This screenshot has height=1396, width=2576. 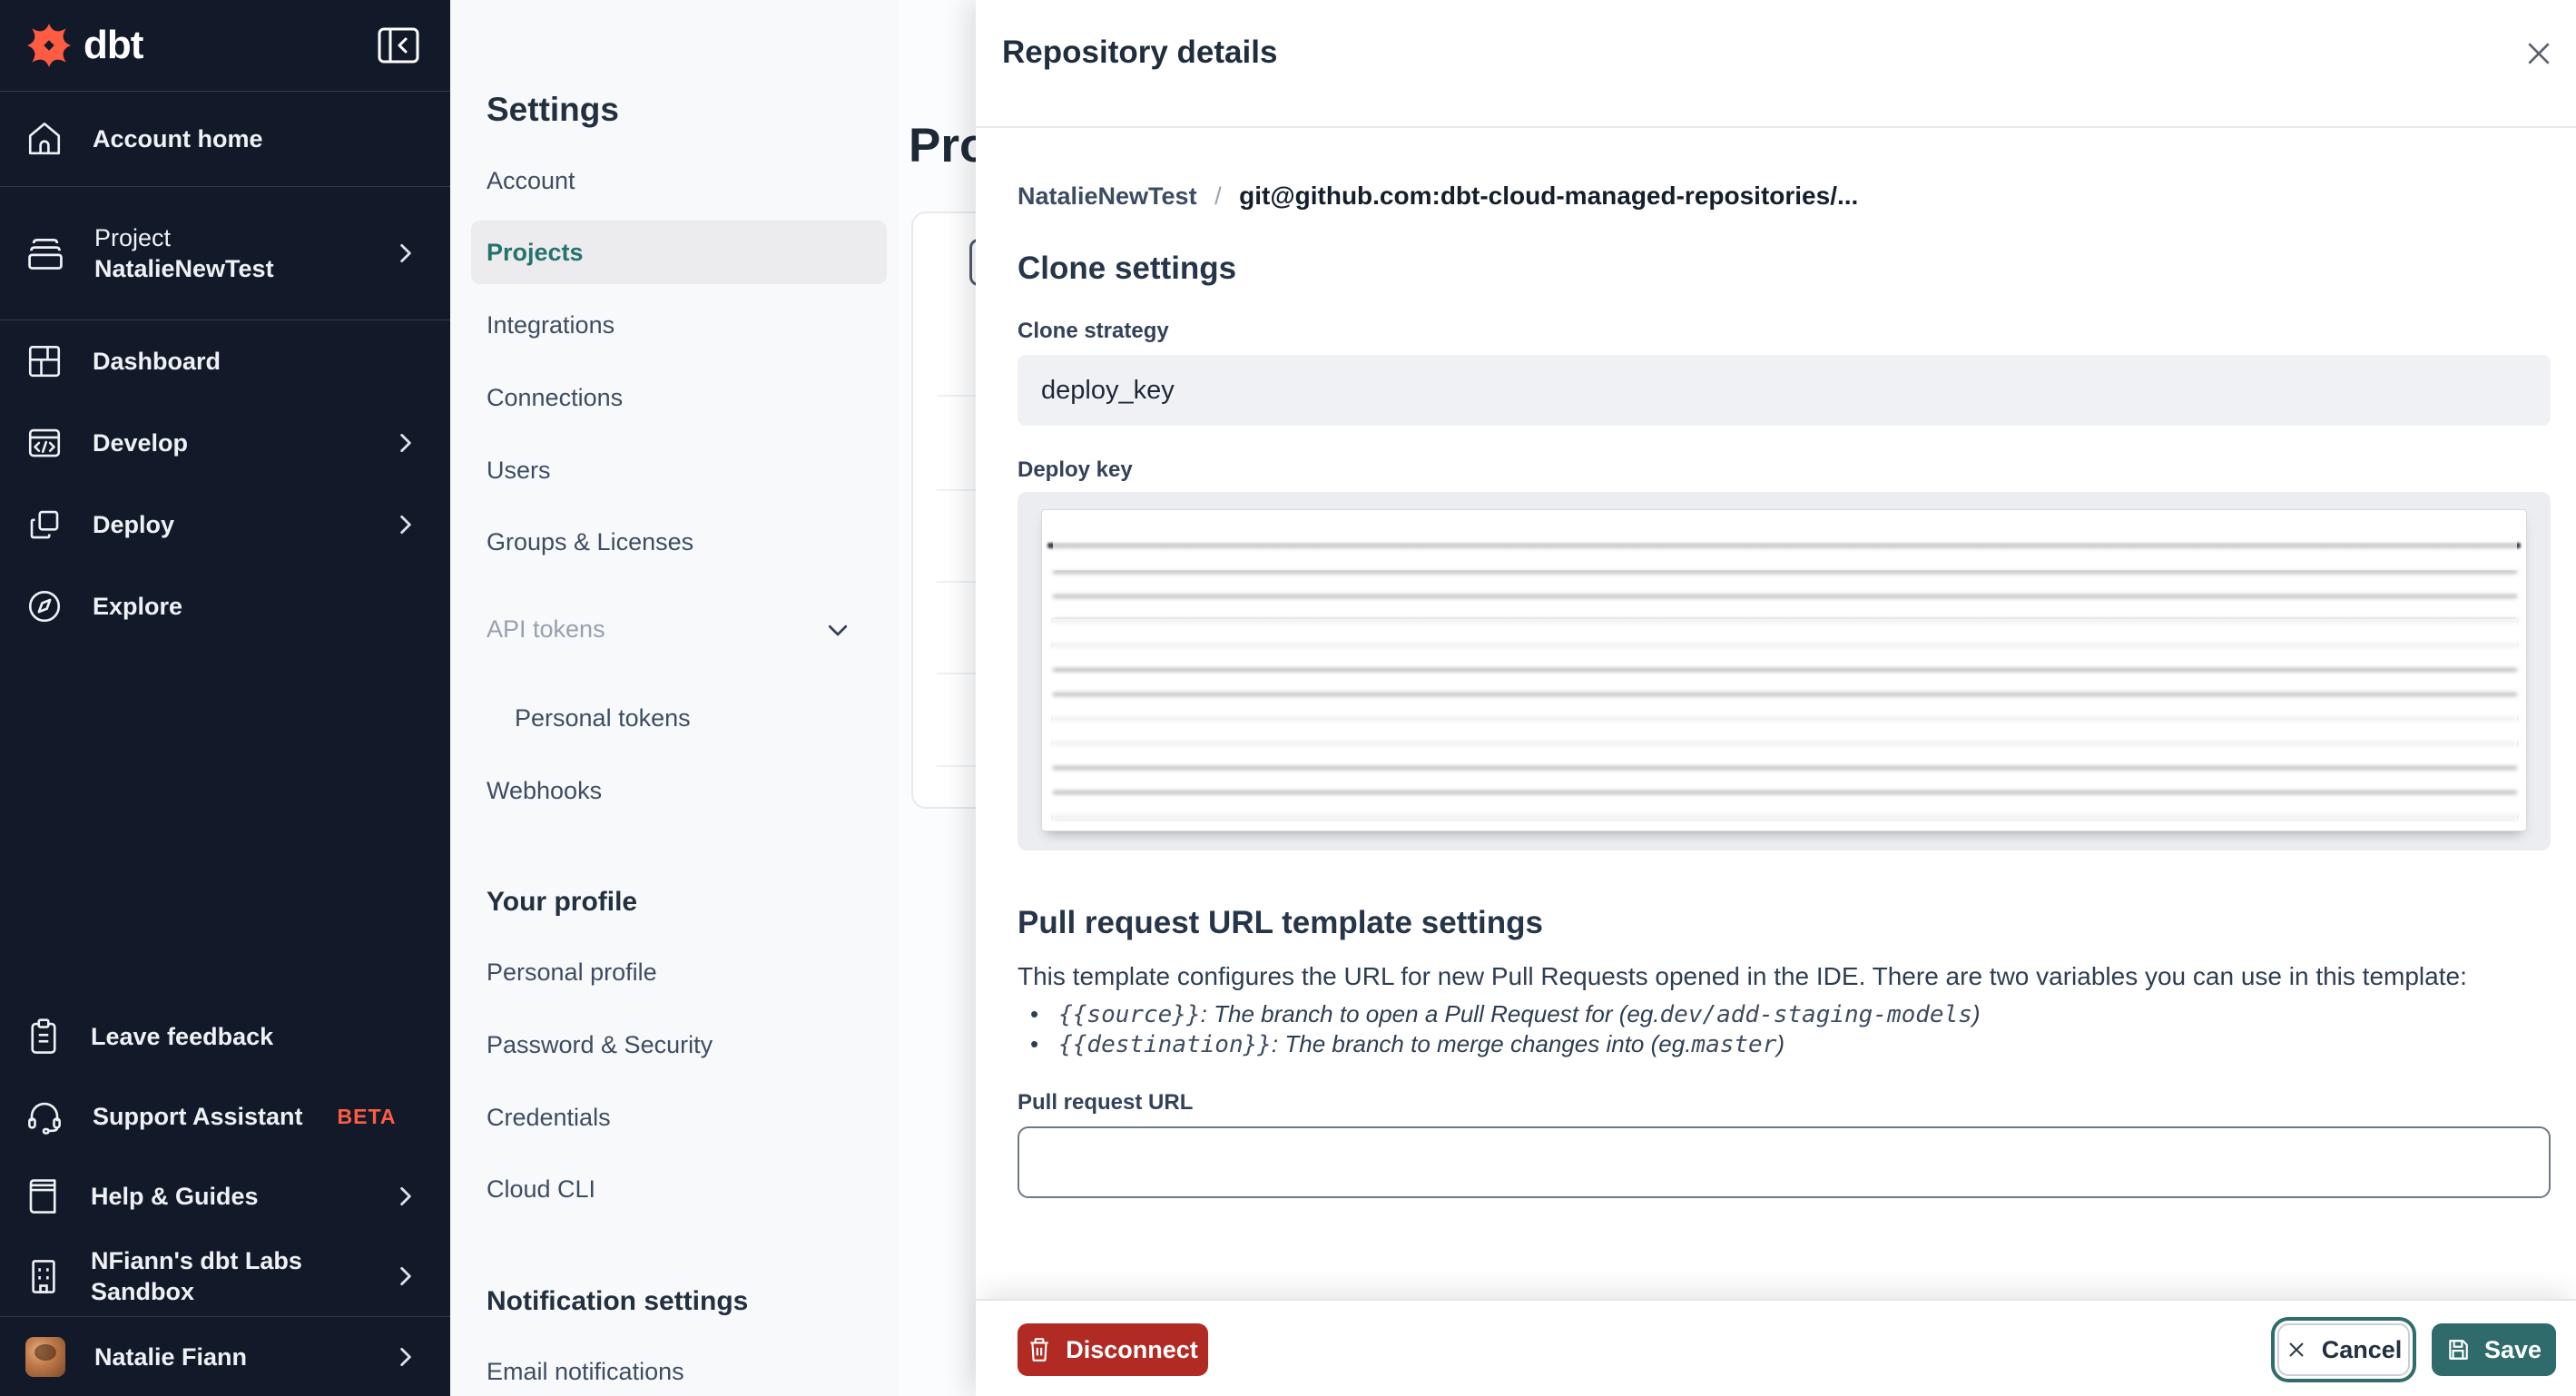 I want to click on disconnect-button: Disconnect, so click(x=1113, y=1349).